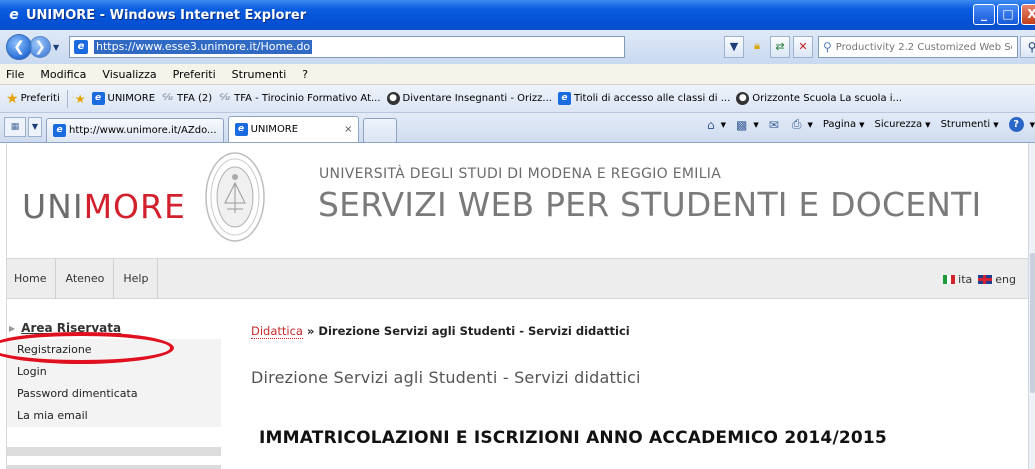 The width and height of the screenshot is (1035, 469). What do you see at coordinates (123, 98) in the screenshot?
I see `favorite-link-unimore: e UNIMORE` at bounding box center [123, 98].